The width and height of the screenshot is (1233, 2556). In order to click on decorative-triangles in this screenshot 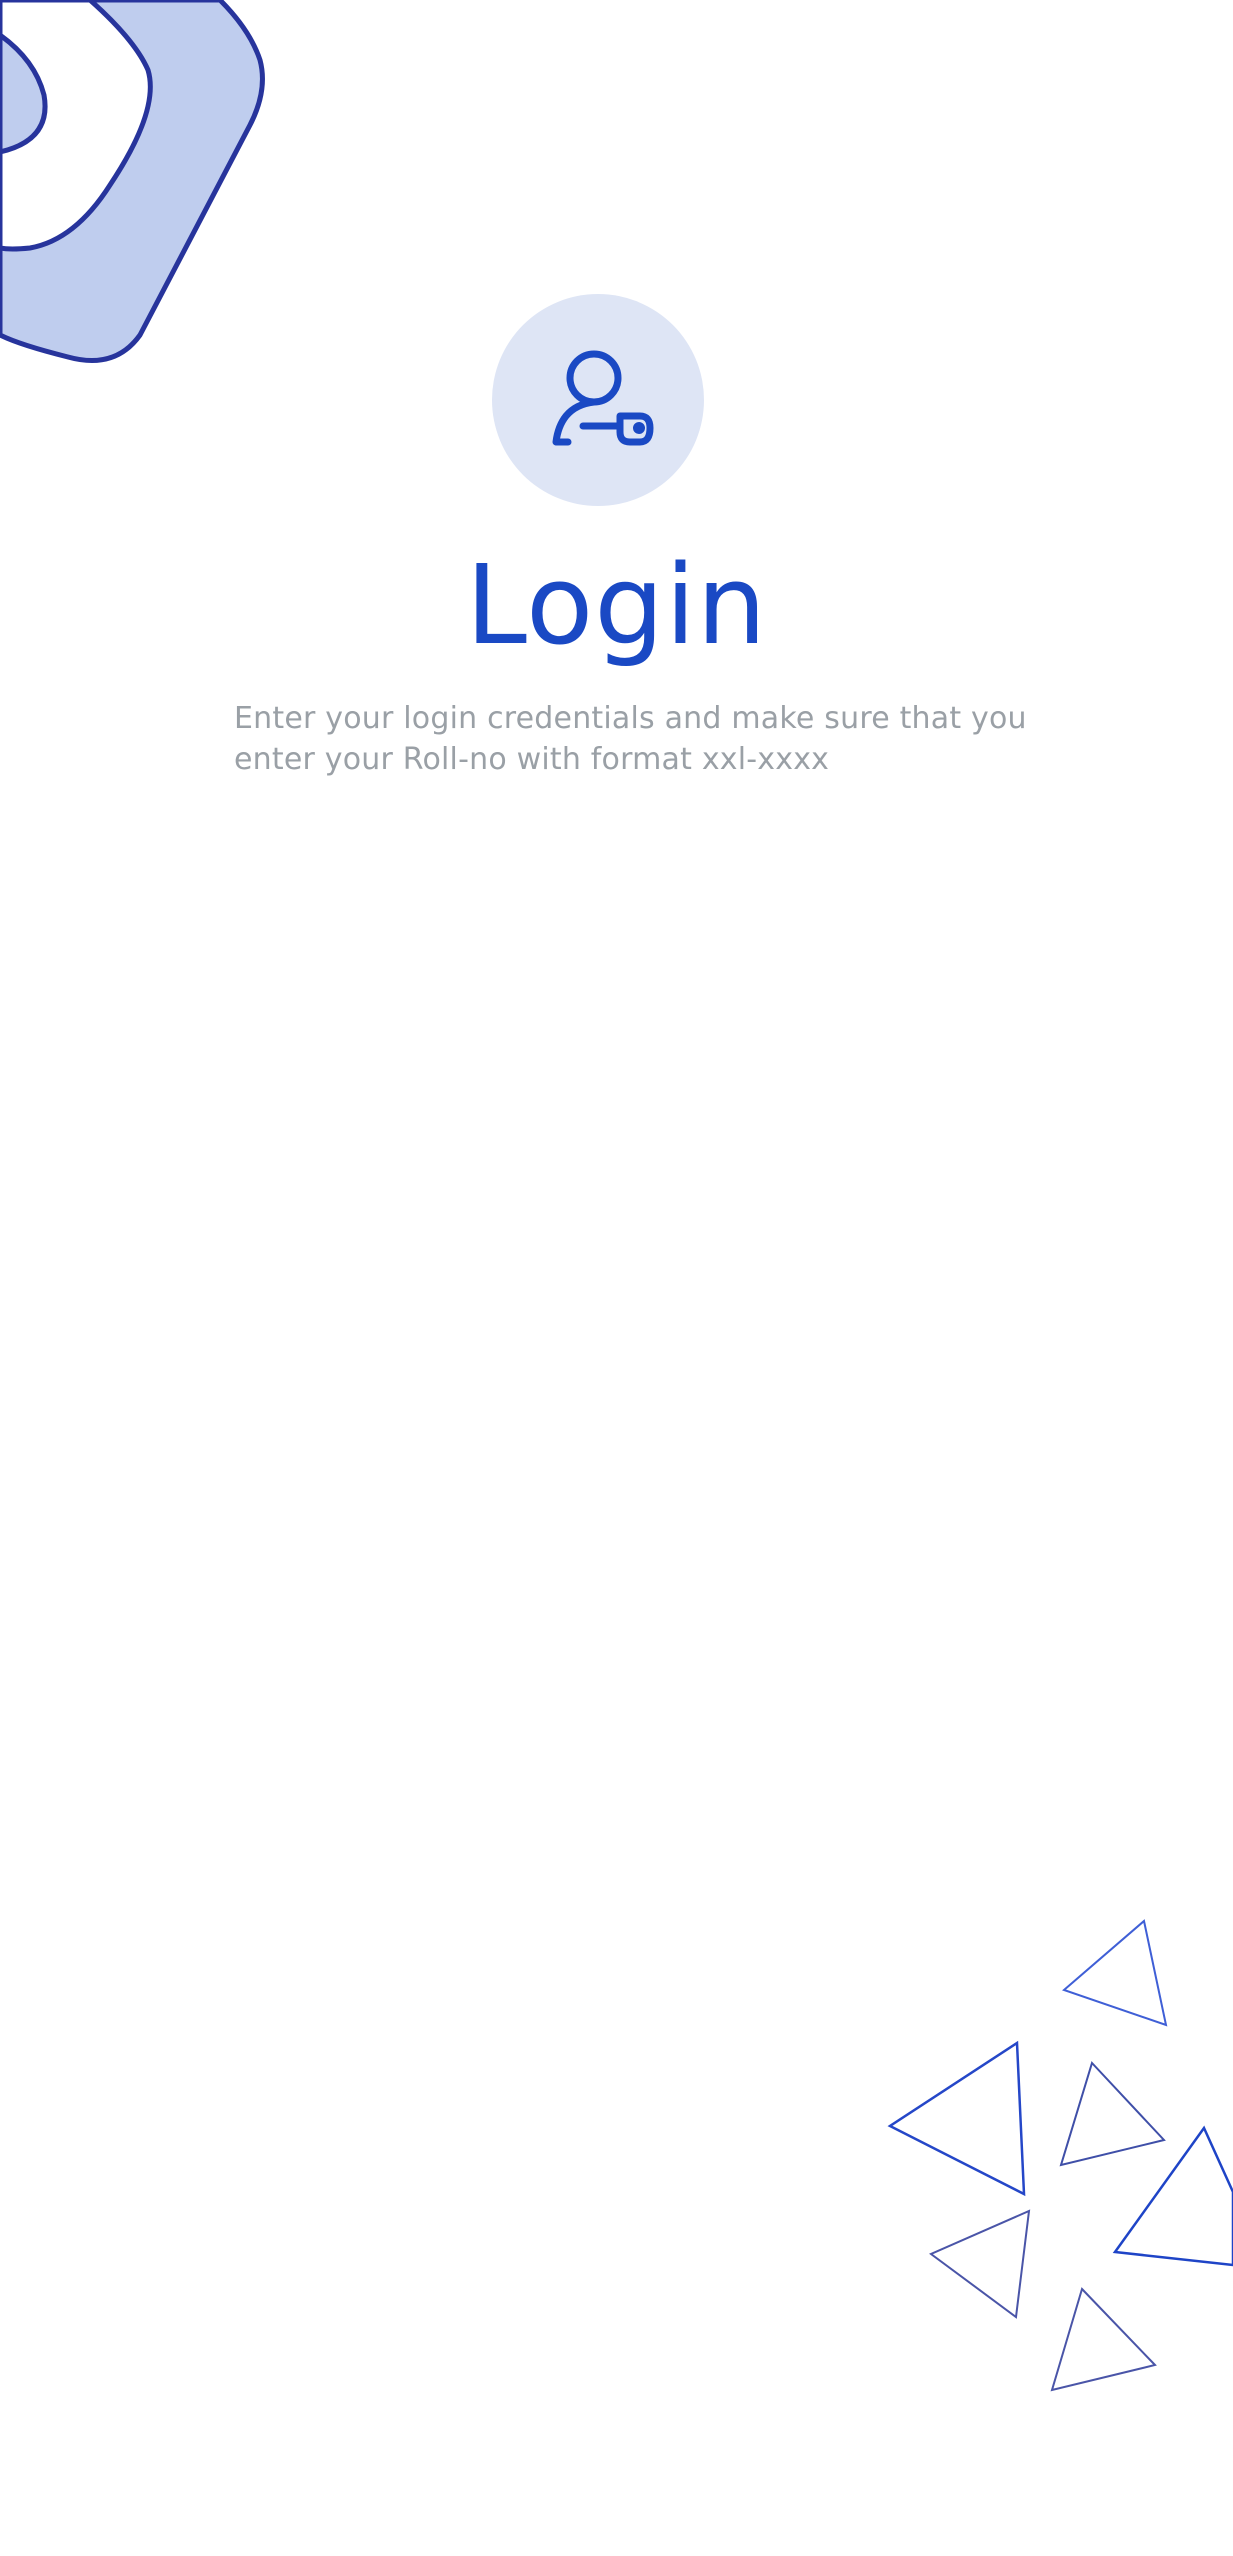, I will do `click(1060, 2155)`.